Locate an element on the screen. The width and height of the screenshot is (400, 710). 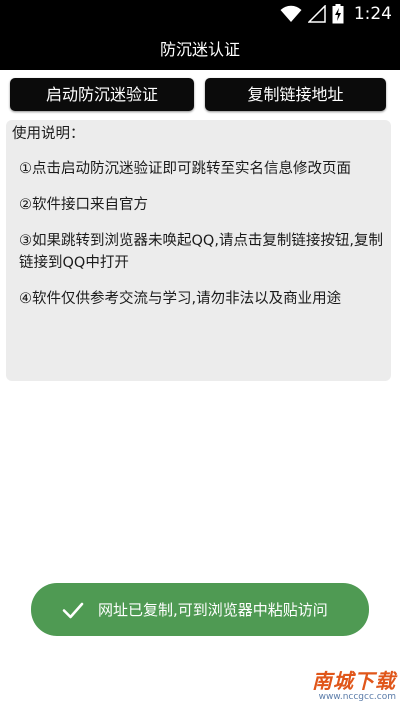
status-time: 1:24 is located at coordinates (372, 14).